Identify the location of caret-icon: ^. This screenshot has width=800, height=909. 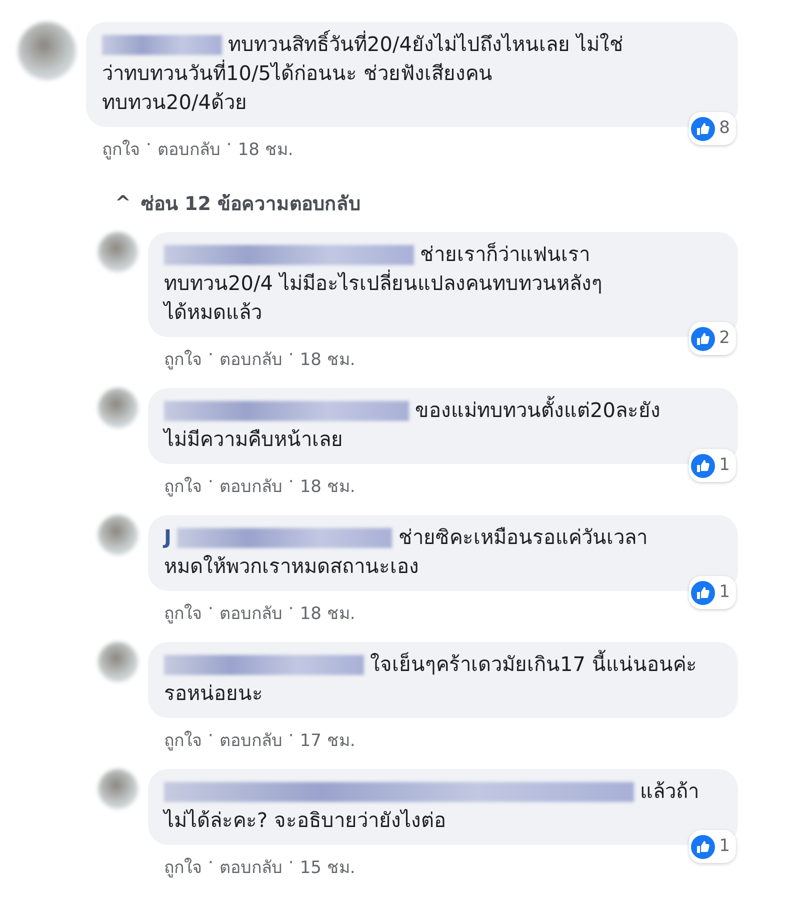
(123, 203).